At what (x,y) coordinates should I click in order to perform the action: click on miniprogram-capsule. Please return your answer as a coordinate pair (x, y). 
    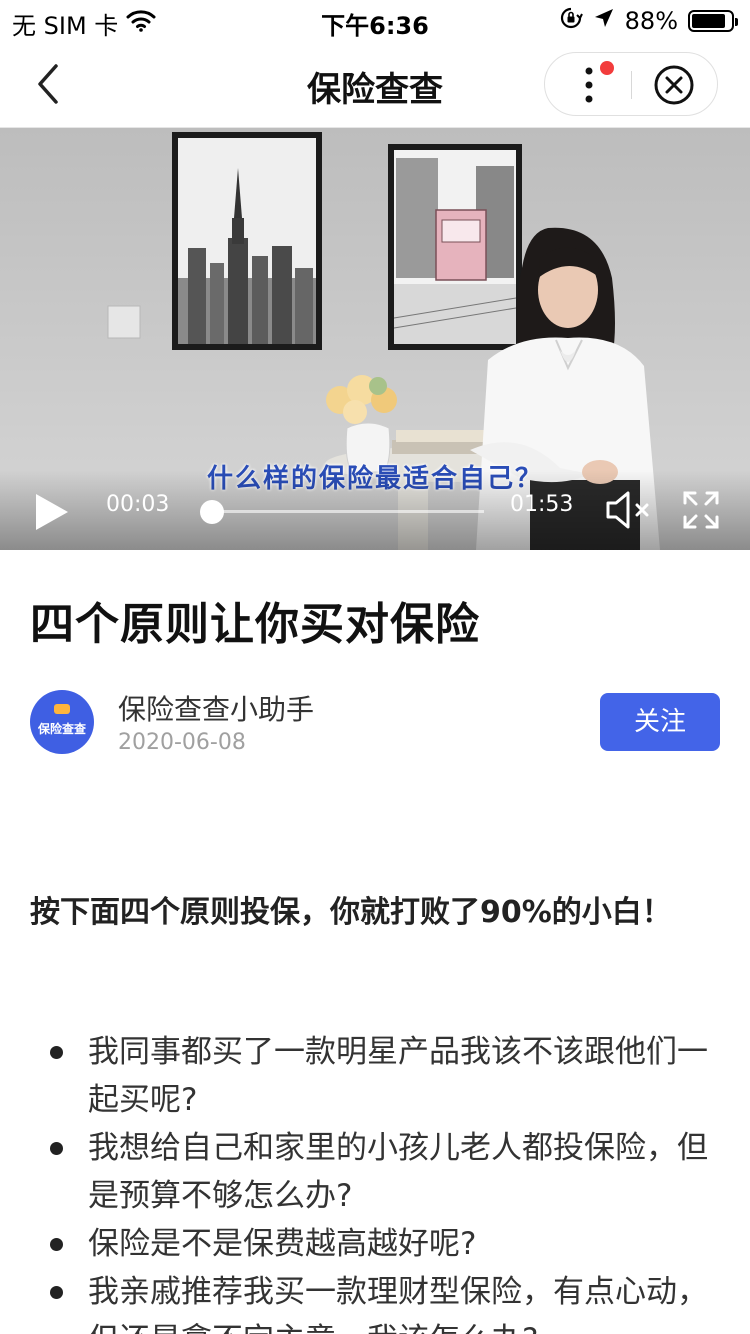
    Looking at the image, I should click on (631, 84).